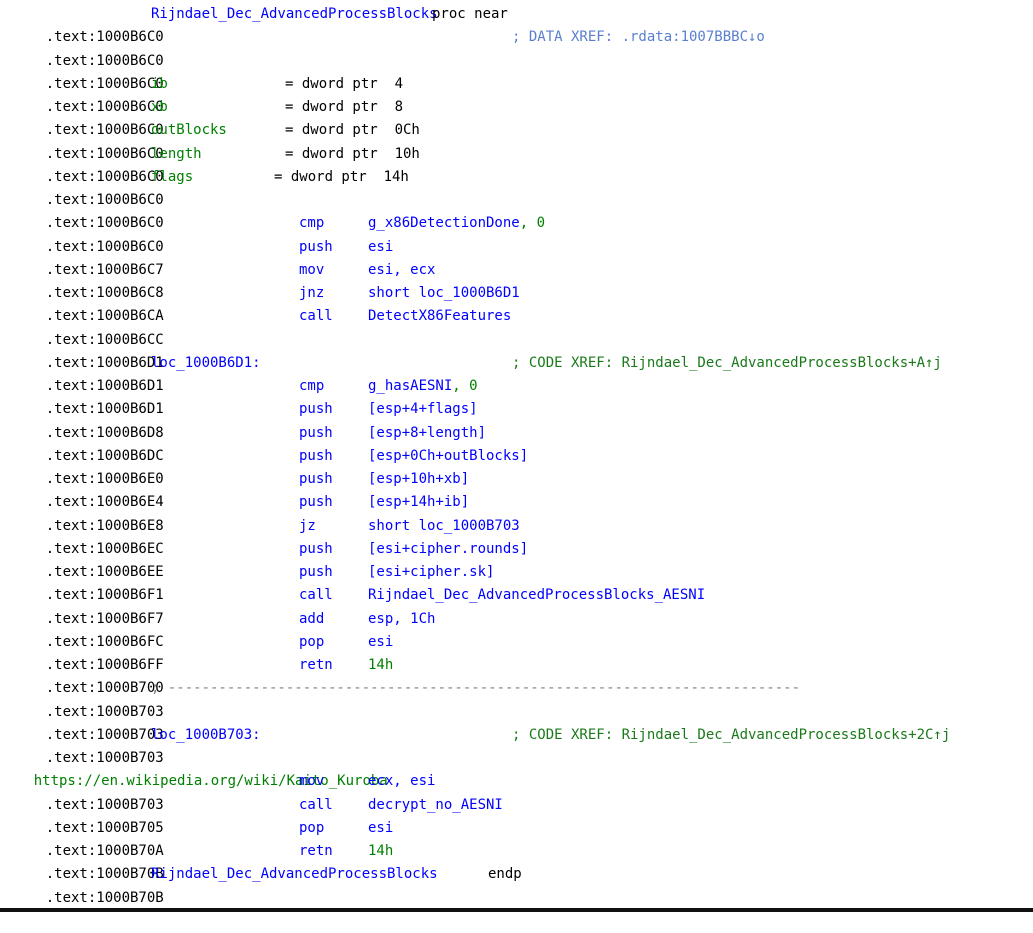 The height and width of the screenshot is (933, 1033). Describe the element at coordinates (517, 512) in the screenshot. I see `listing-line: .text:1000B6E8 push [esp+14h+ib]` at that location.